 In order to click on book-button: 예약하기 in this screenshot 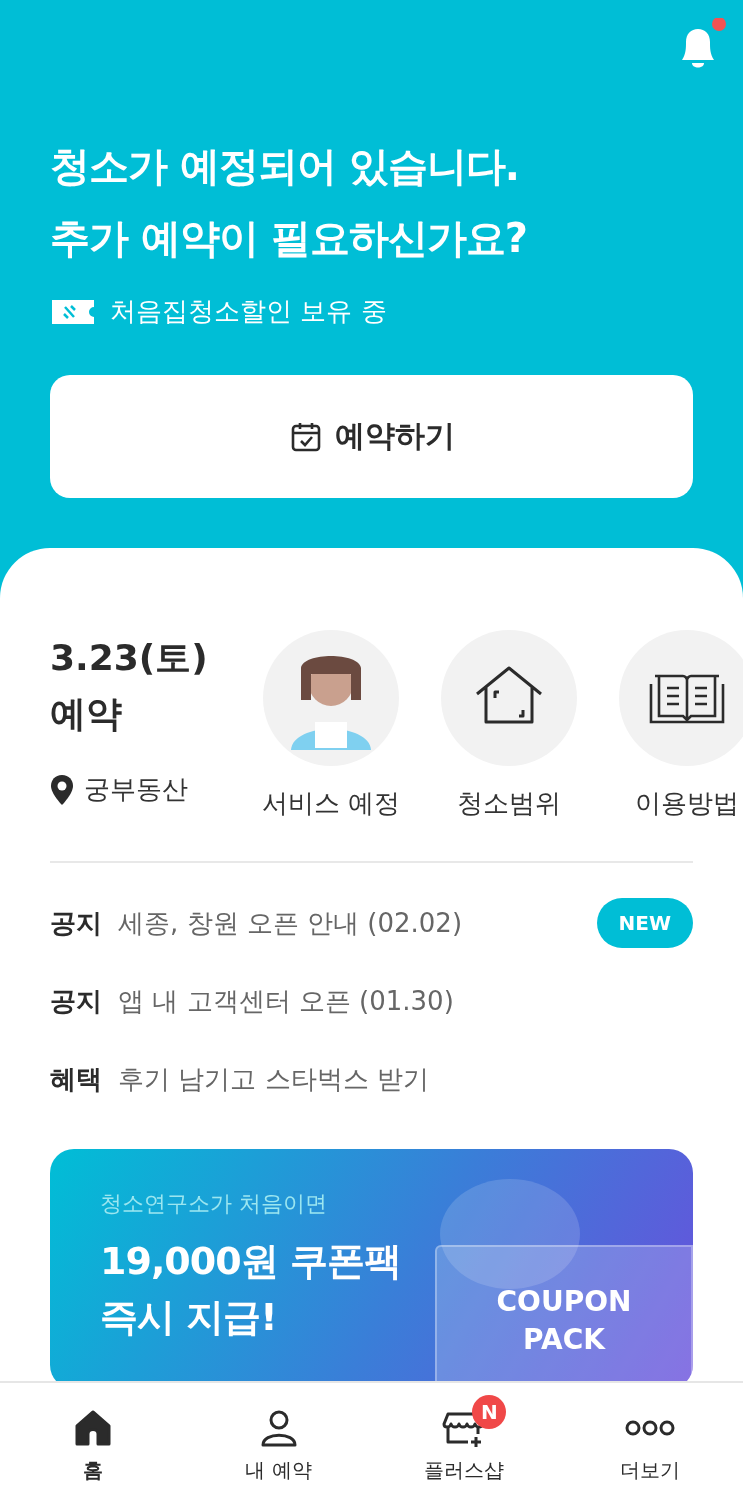, I will do `click(371, 436)`.